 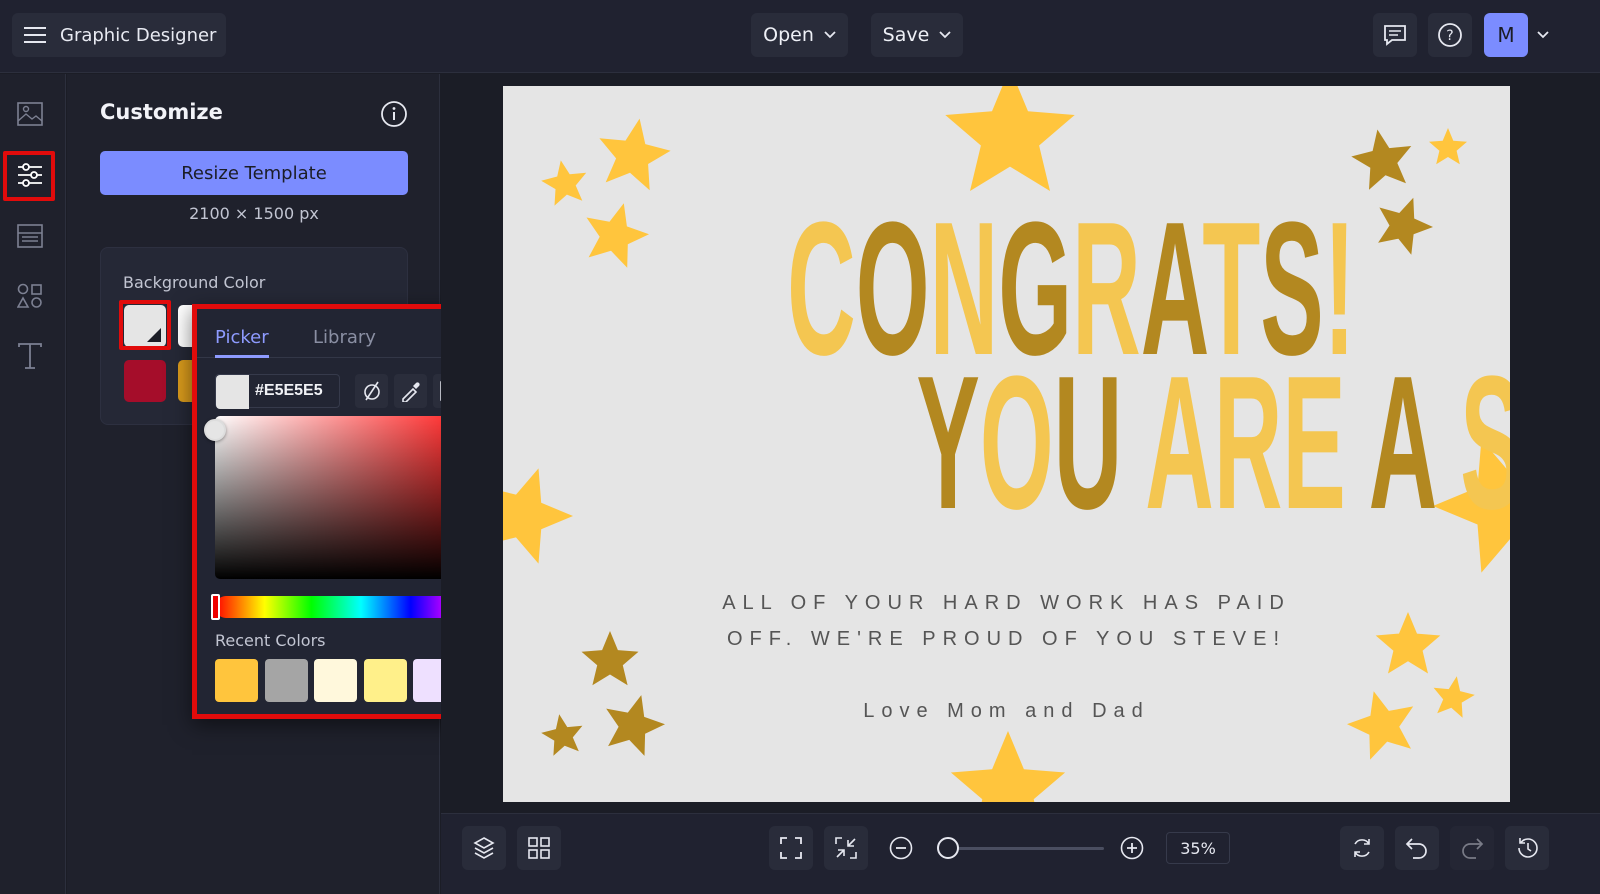 I want to click on resize-template-button: Resize Template, so click(x=254, y=173).